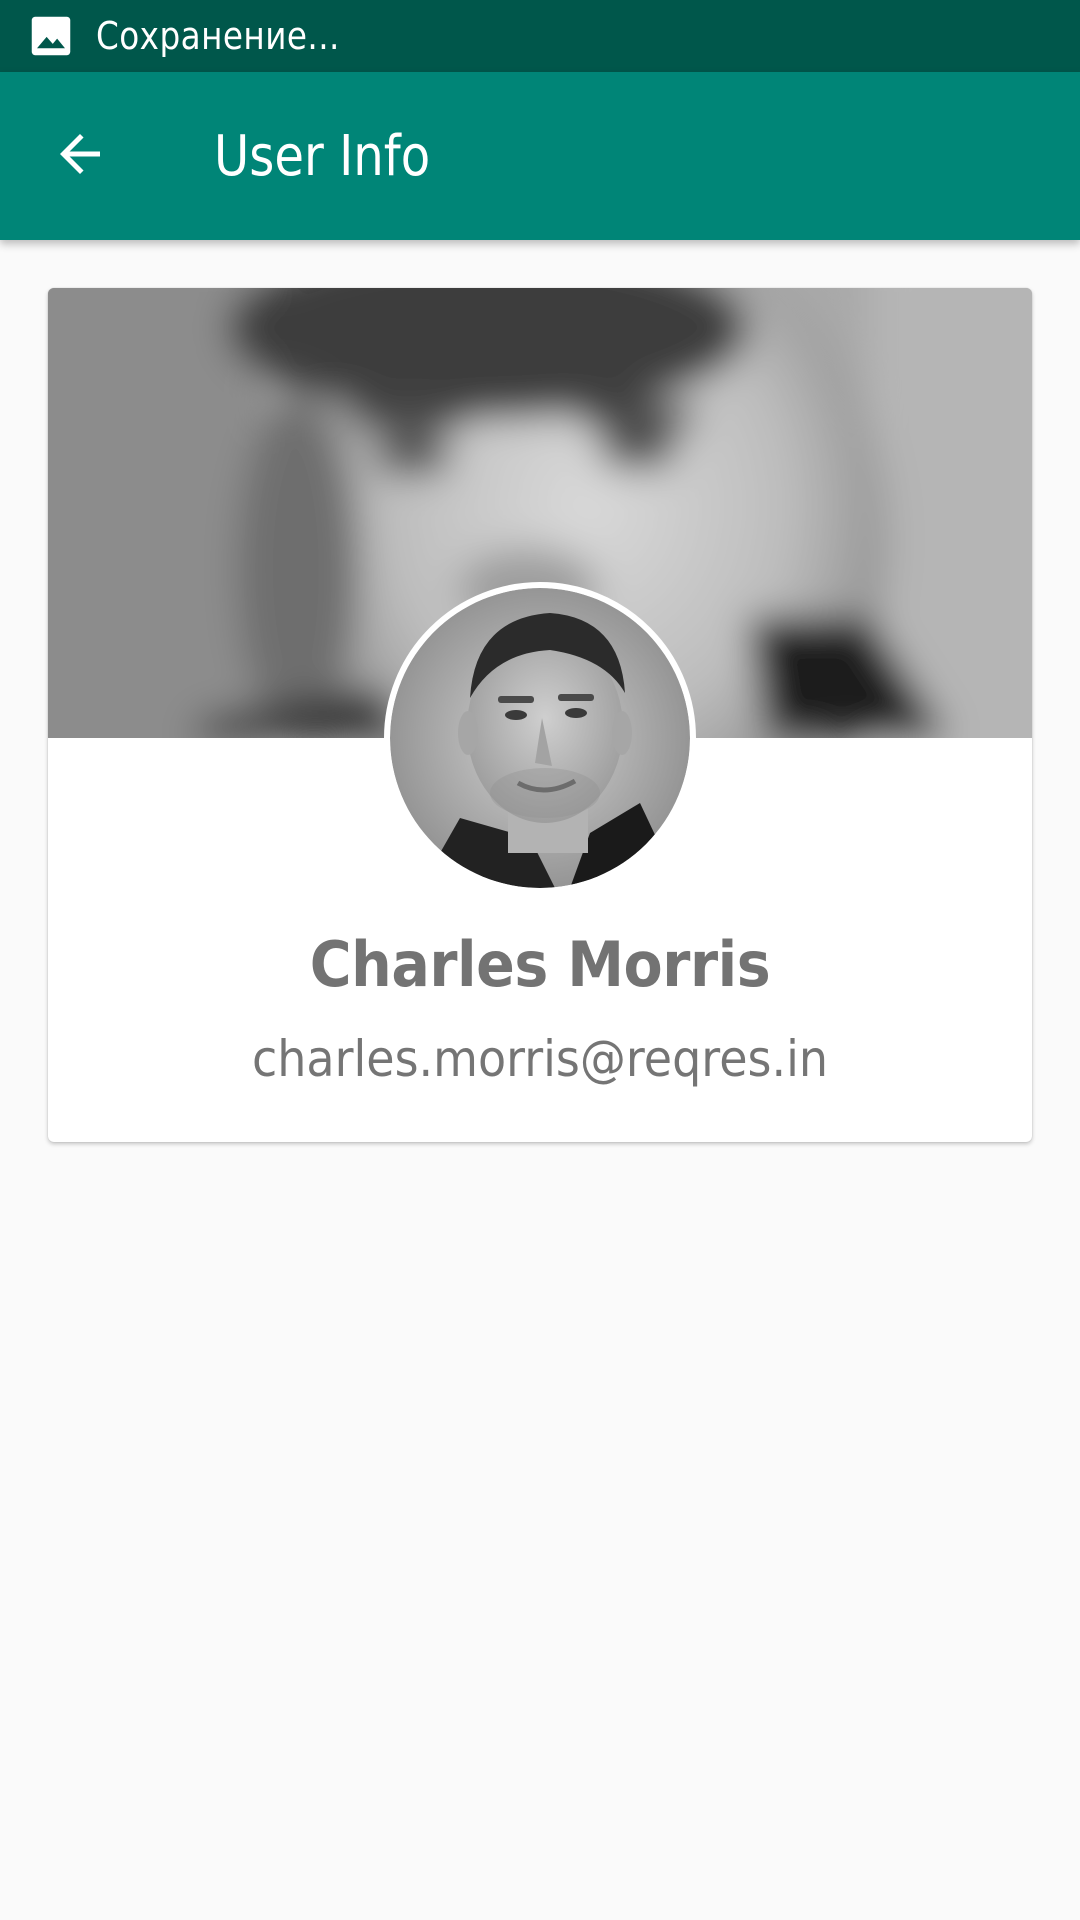 Image resolution: width=1080 pixels, height=1920 pixels. I want to click on image-icon, so click(51, 36).